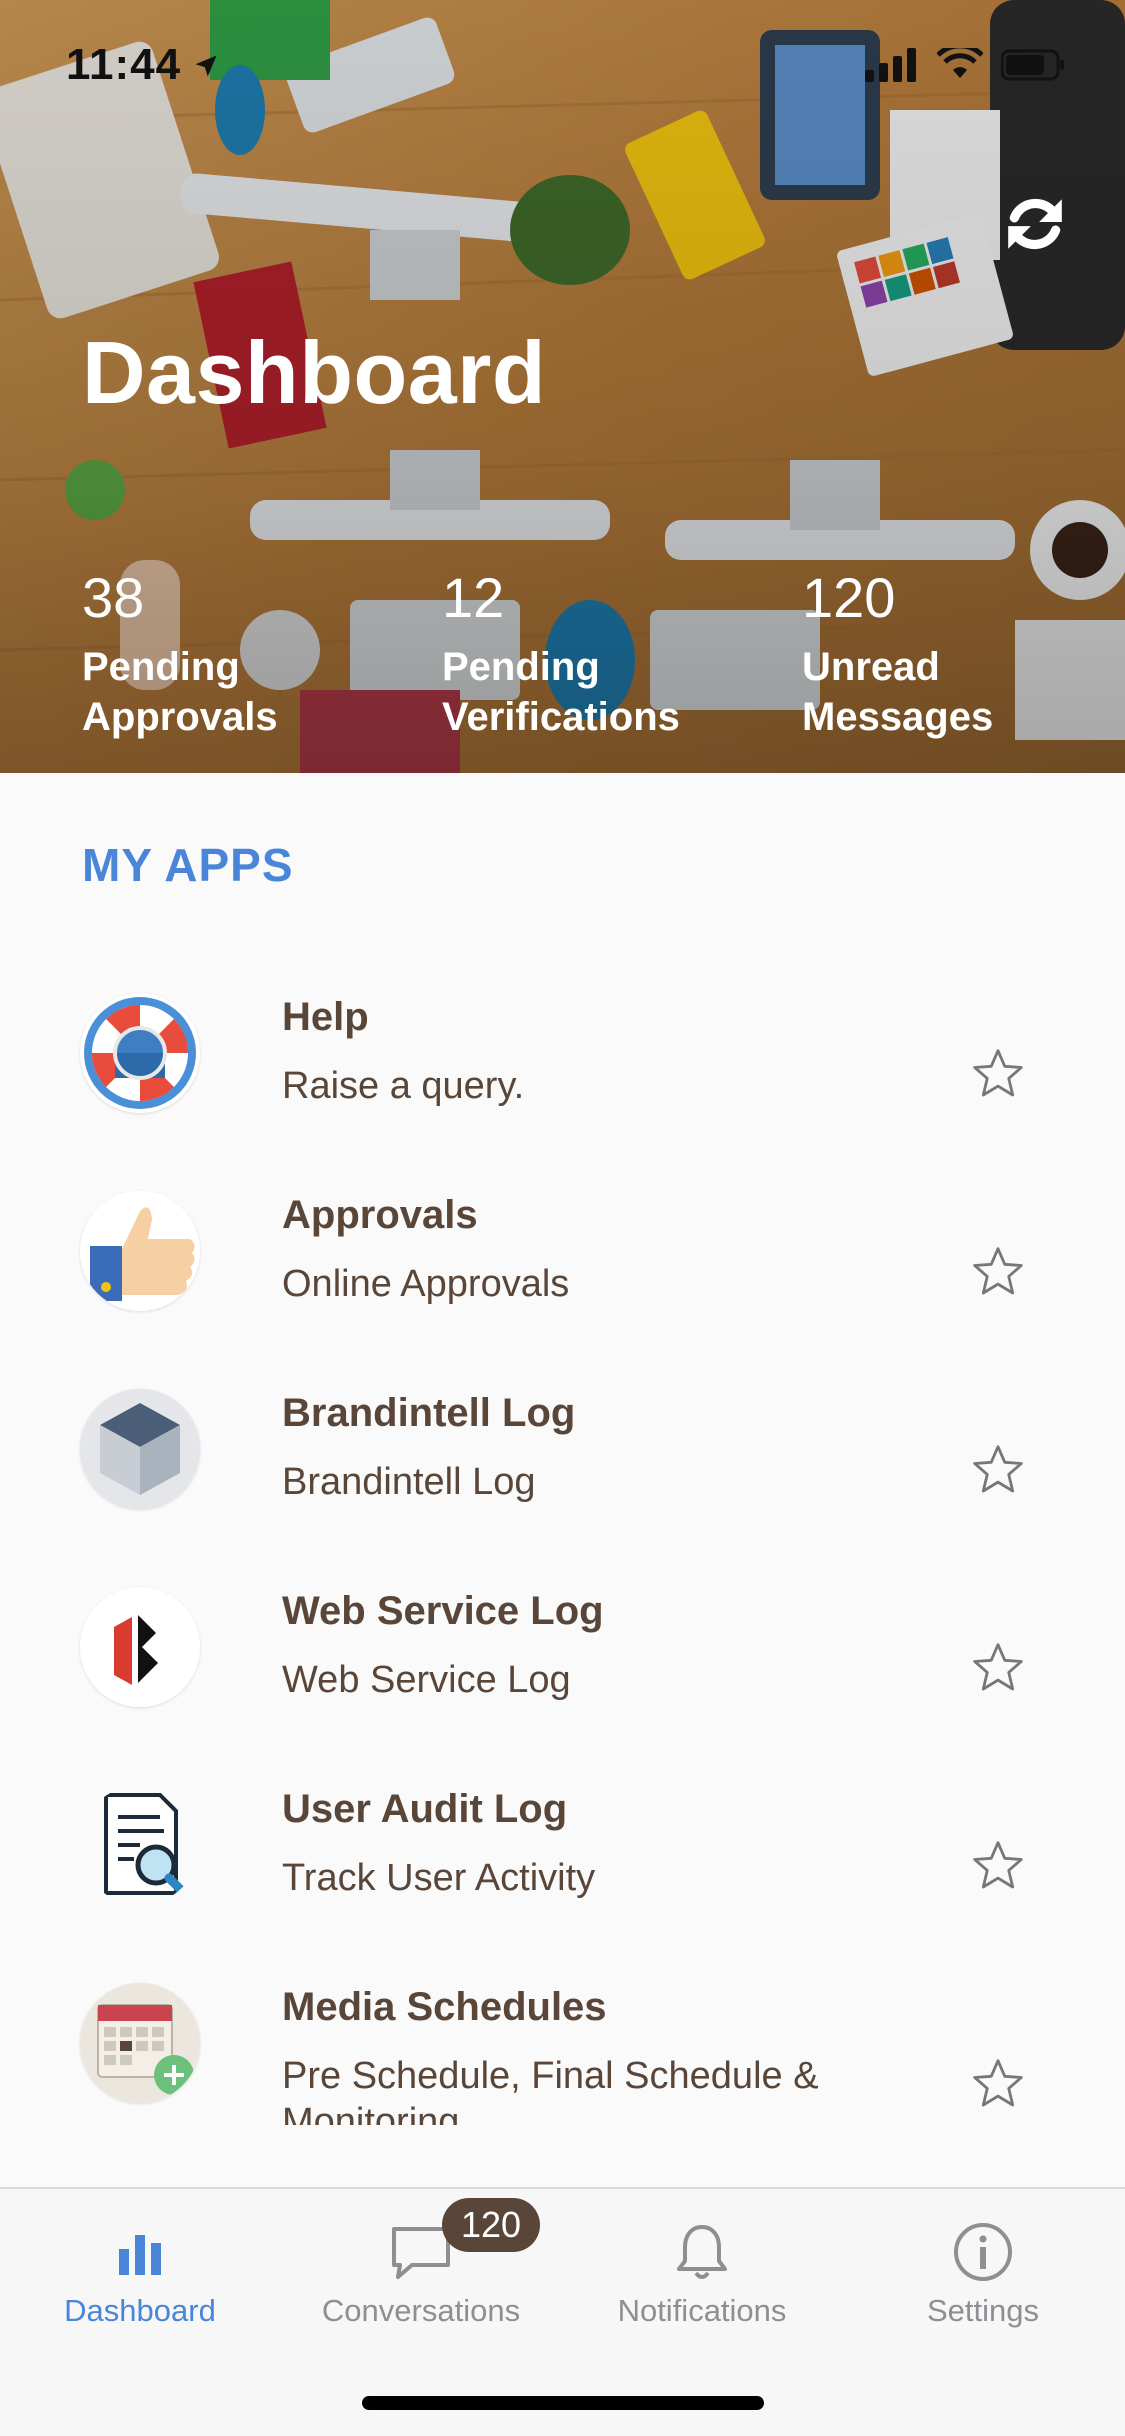 The image size is (1125, 2436). What do you see at coordinates (561, 692) in the screenshot?
I see `stat-label: Pending Verifications` at bounding box center [561, 692].